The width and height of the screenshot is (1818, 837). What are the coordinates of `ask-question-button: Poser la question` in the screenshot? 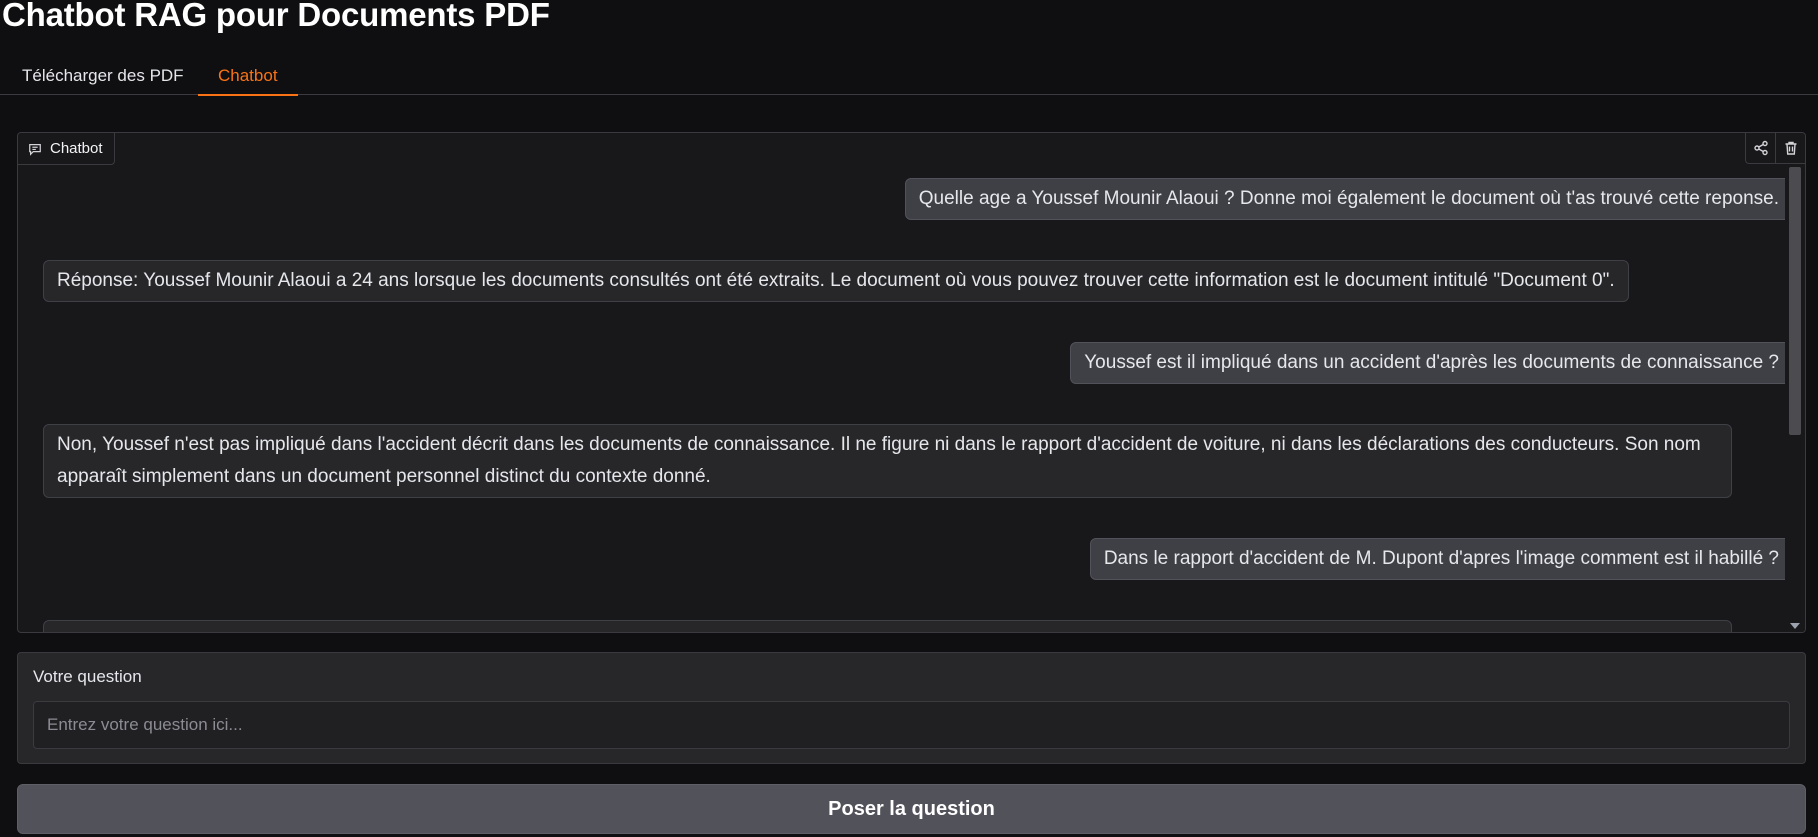 It's located at (911, 809).